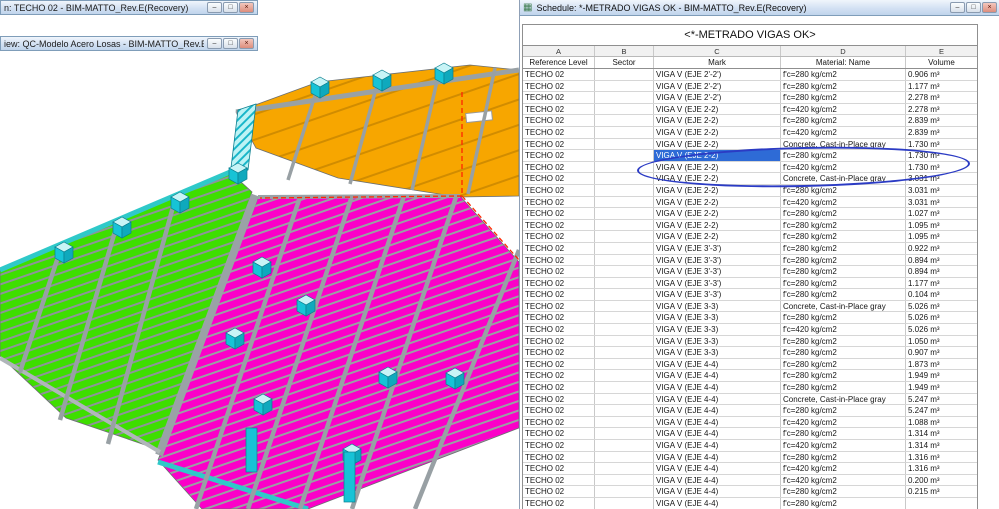 Image resolution: width=999 pixels, height=509 pixels. What do you see at coordinates (559, 62) in the screenshot?
I see `header-reference-level: Reference Level` at bounding box center [559, 62].